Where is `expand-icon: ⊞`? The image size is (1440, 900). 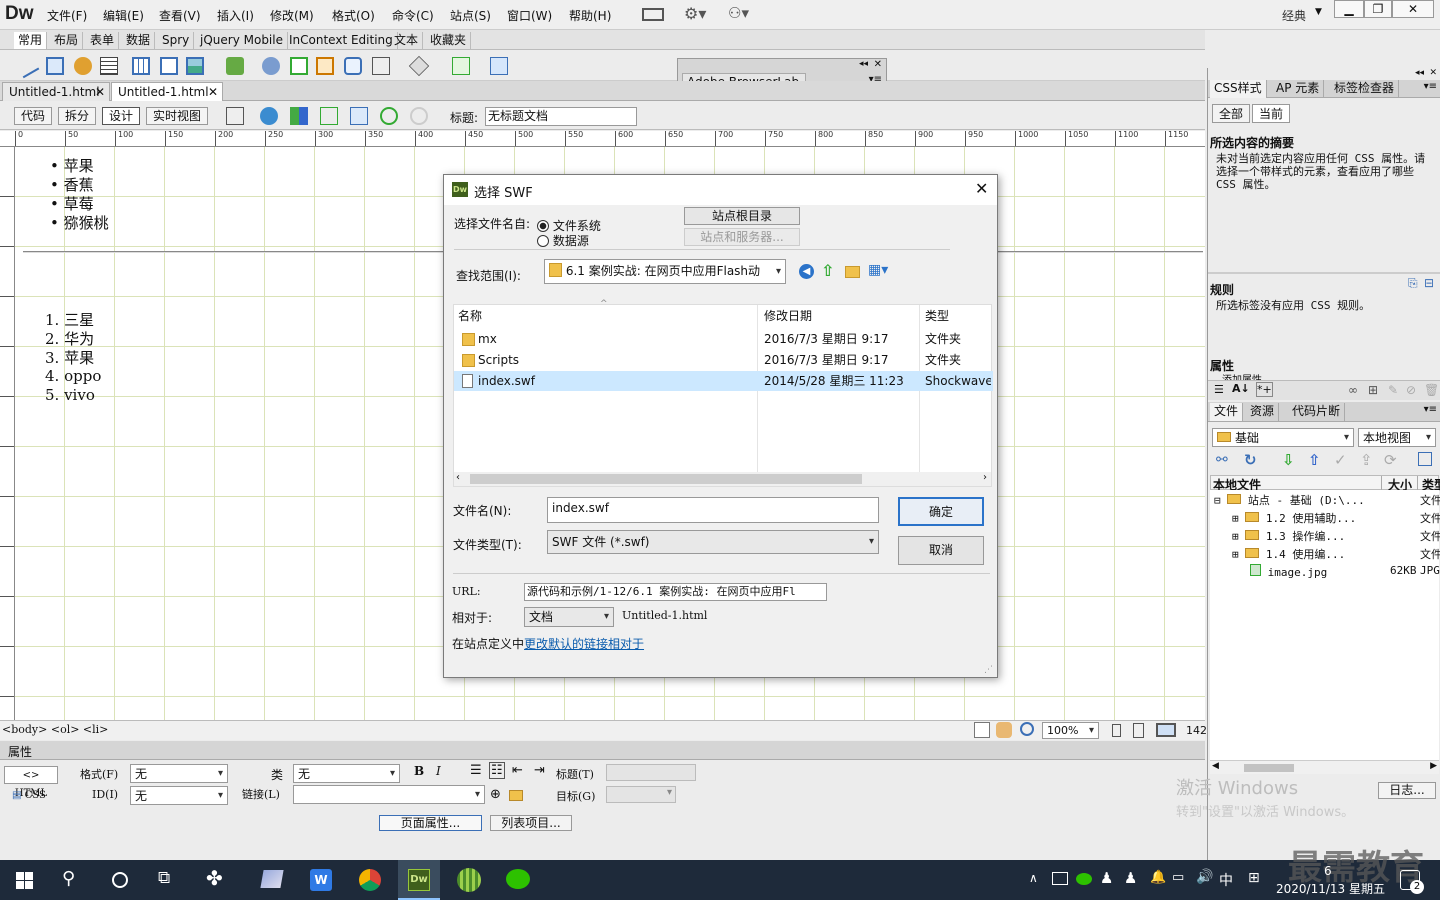 expand-icon: ⊞ is located at coordinates (1238, 536).